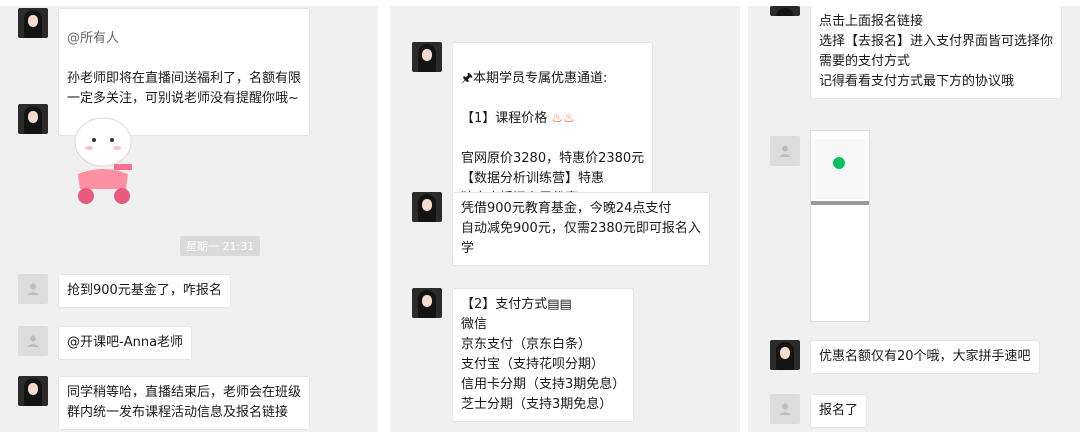 The image size is (1080, 442). I want to click on message-bubble: 优惠名额仅有20个哦，大家拼手速吧, so click(925, 357).